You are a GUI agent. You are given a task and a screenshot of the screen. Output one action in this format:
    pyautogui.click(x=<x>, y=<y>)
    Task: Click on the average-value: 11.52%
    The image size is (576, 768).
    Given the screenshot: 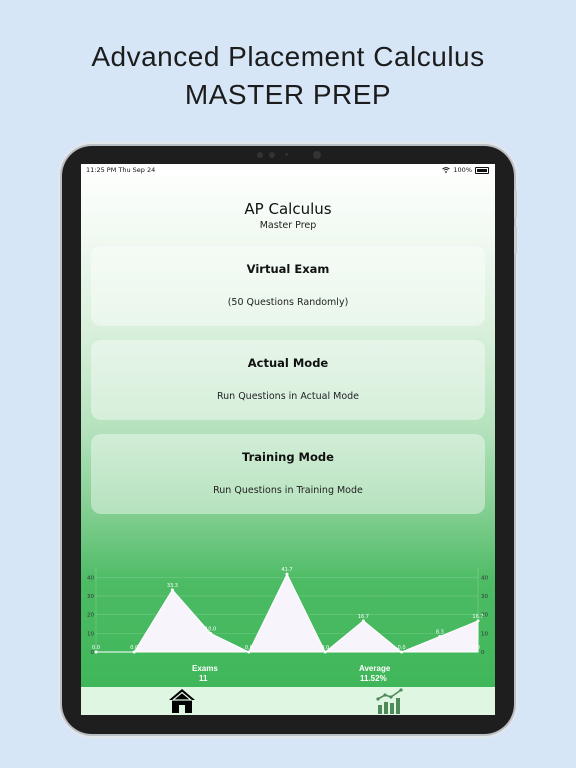 What is the action you would take?
    pyautogui.click(x=373, y=678)
    